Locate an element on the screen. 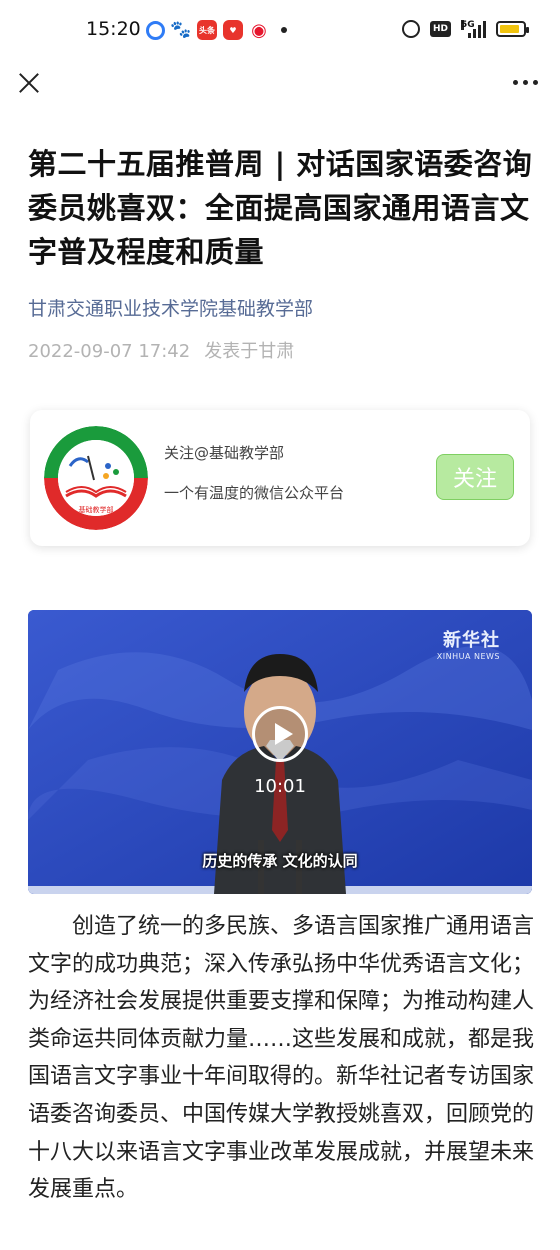  more-notifications-dot-icon is located at coordinates (284, 30).